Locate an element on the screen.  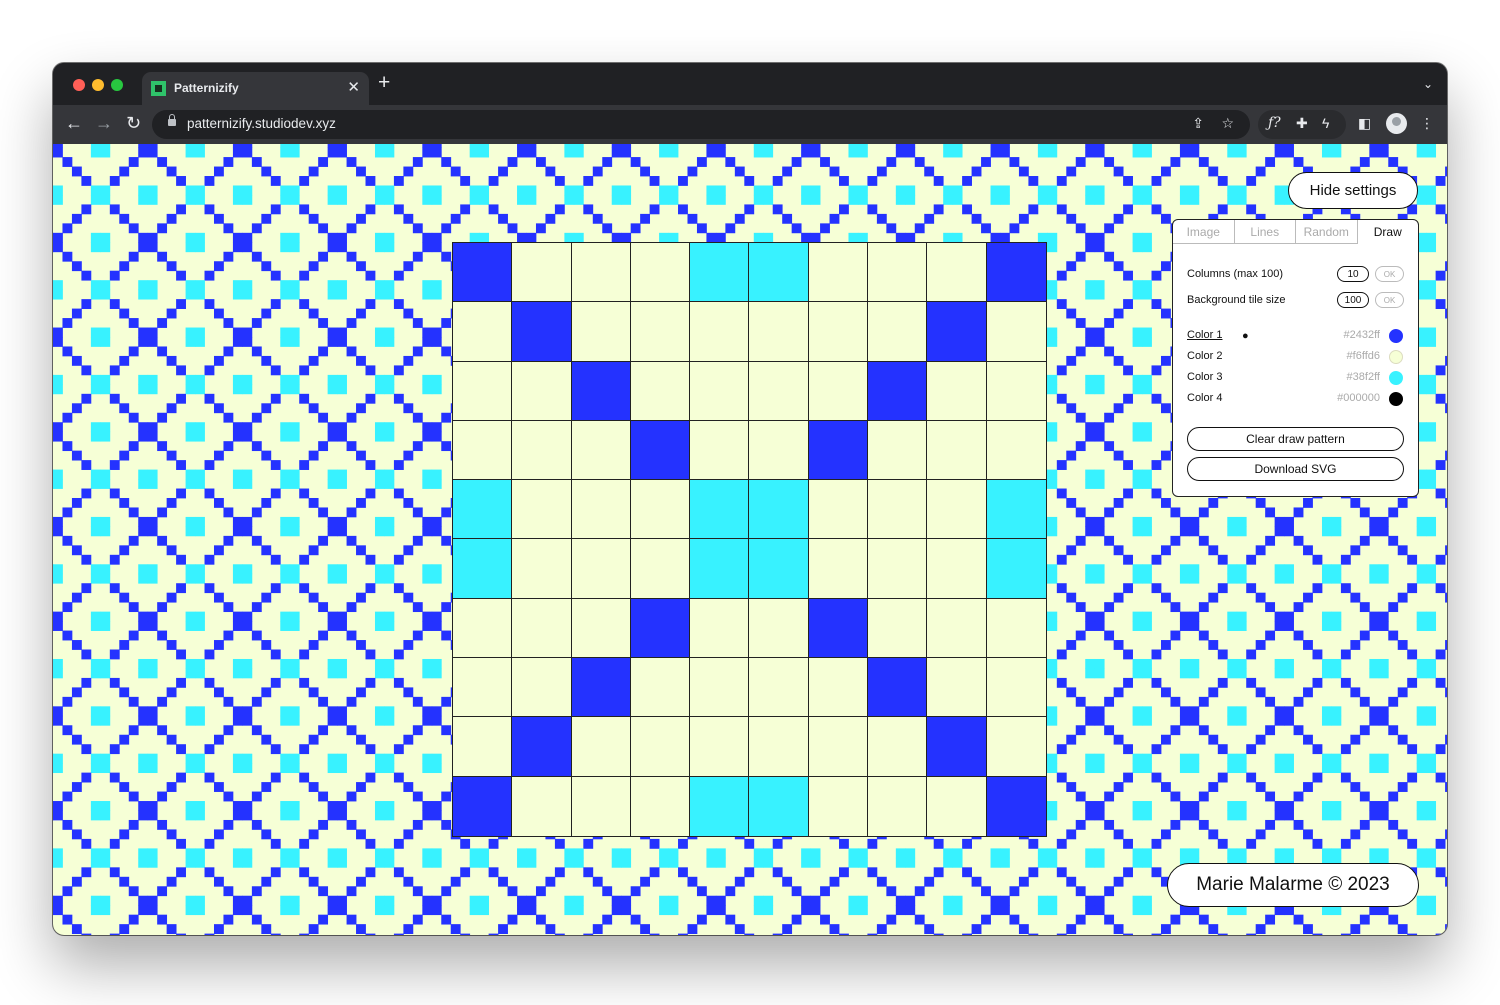
color-row-1: Color 1 ● #2432ff is located at coordinates (1295, 336).